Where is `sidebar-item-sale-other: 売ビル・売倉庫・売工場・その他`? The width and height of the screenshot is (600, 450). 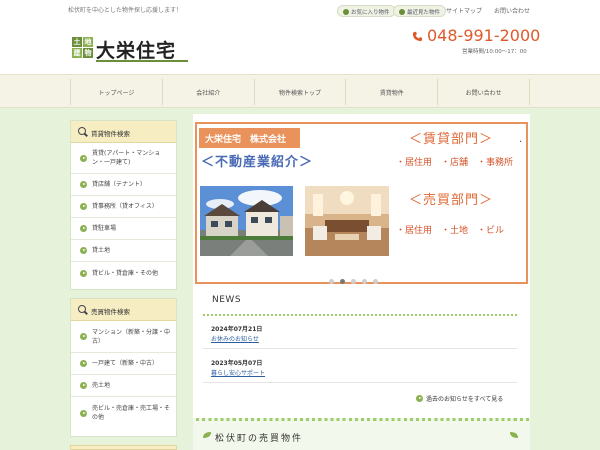 sidebar-item-sale-other: 売ビル・売倉庫・売工場・その他 is located at coordinates (123, 413).